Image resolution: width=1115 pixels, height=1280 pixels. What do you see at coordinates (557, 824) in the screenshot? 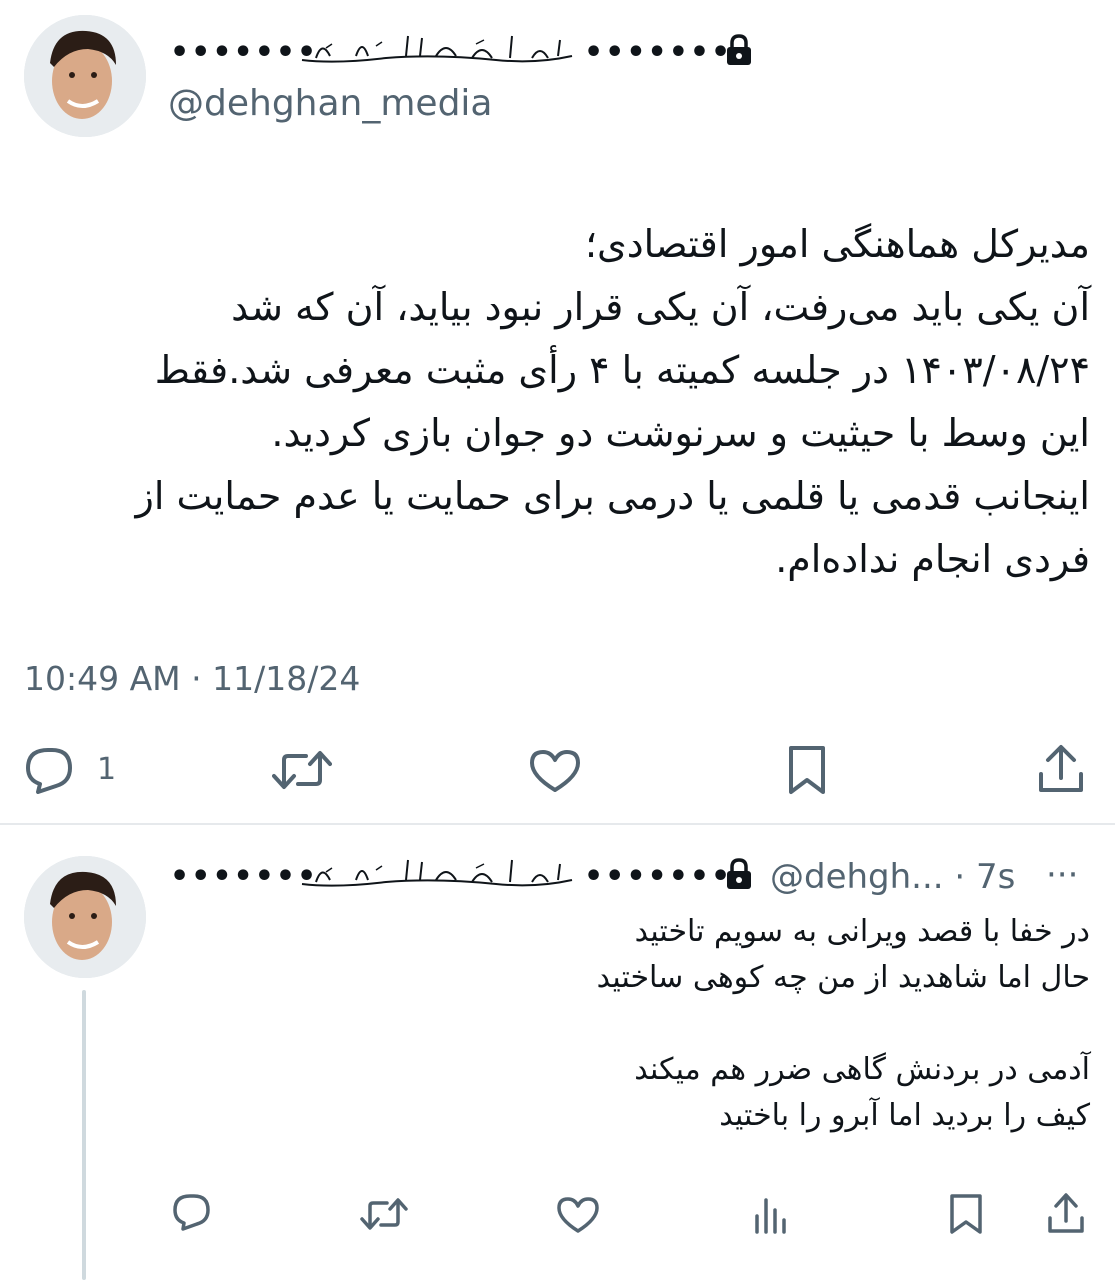
I see `divider` at bounding box center [557, 824].